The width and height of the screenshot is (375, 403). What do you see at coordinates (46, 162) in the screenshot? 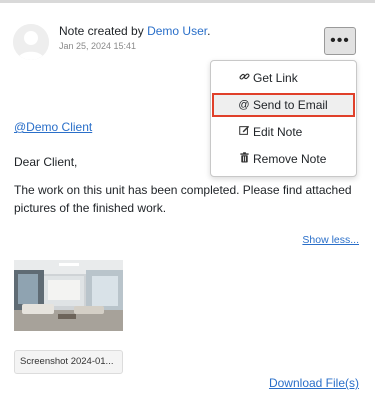
I see `note-greeting: Dear Client,` at bounding box center [46, 162].